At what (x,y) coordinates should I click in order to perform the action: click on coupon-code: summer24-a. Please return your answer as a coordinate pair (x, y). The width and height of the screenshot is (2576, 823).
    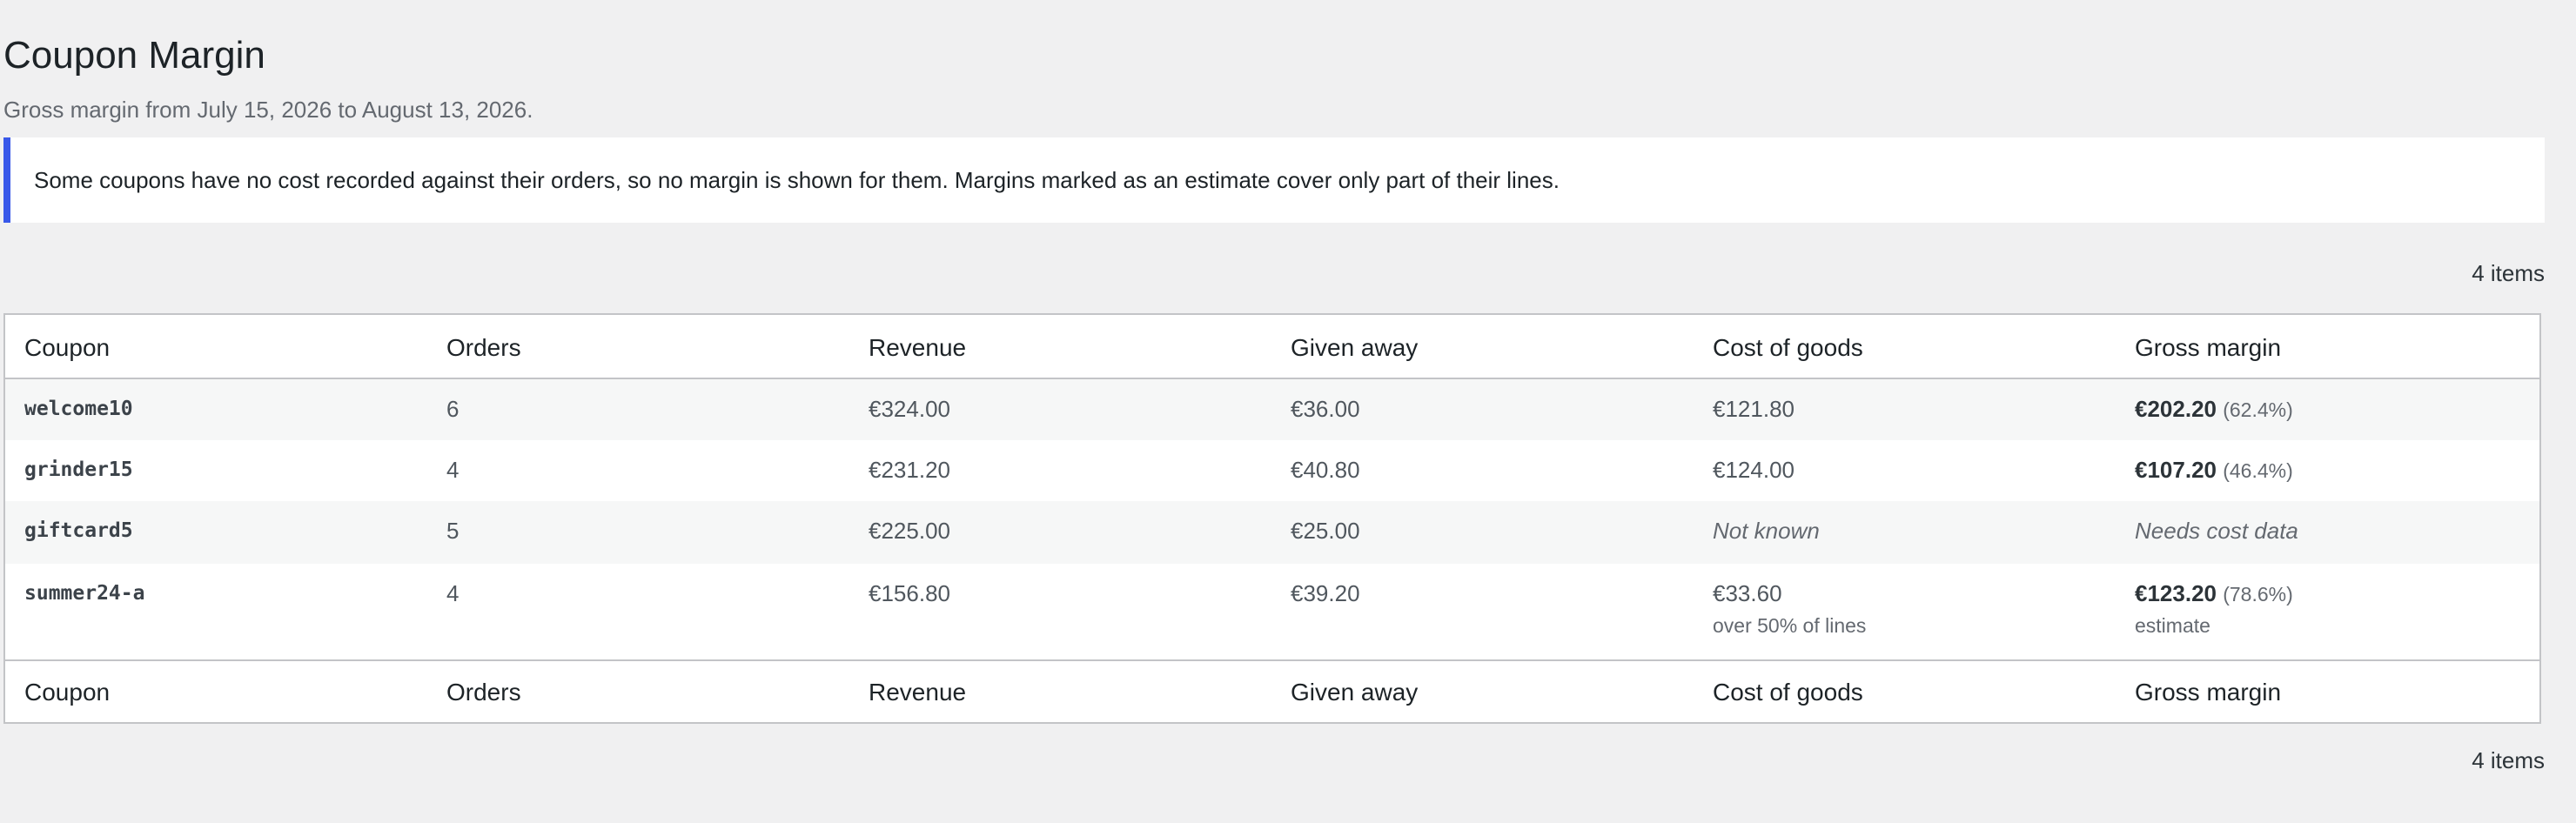
    Looking at the image, I should click on (84, 593).